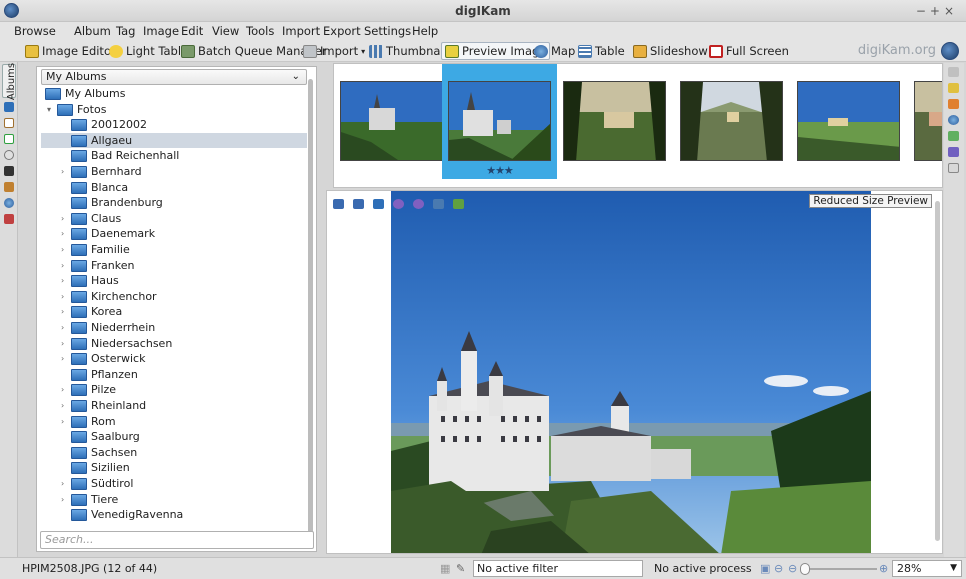 The height and width of the screenshot is (579, 966). I want to click on minimize-icon: −, so click(923, 11).